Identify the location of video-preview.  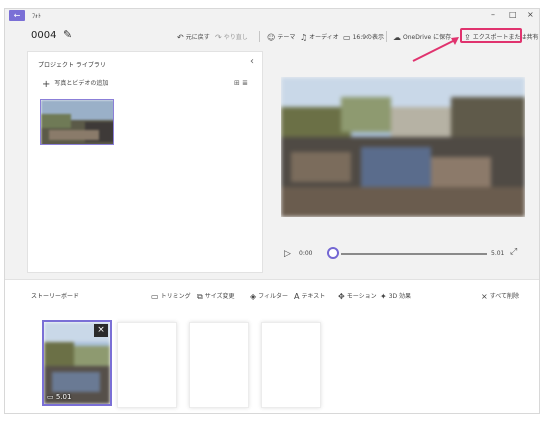
(403, 147).